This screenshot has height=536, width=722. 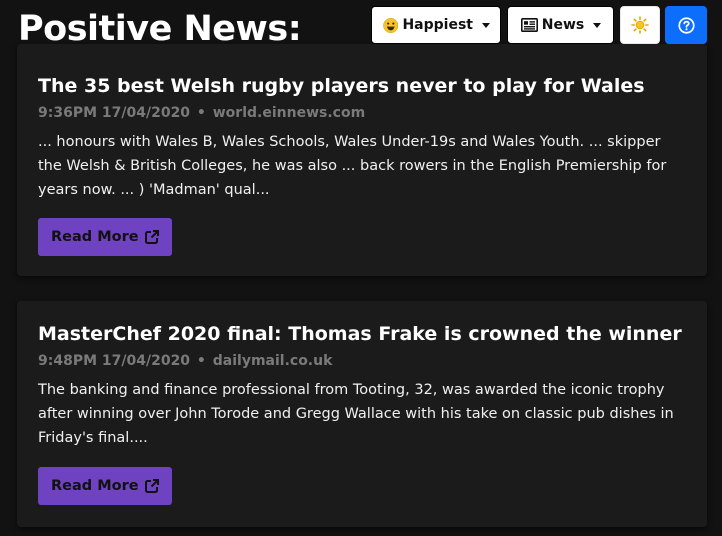 I want to click on article-time: 9:48PM 17/04/2020, so click(x=114, y=361).